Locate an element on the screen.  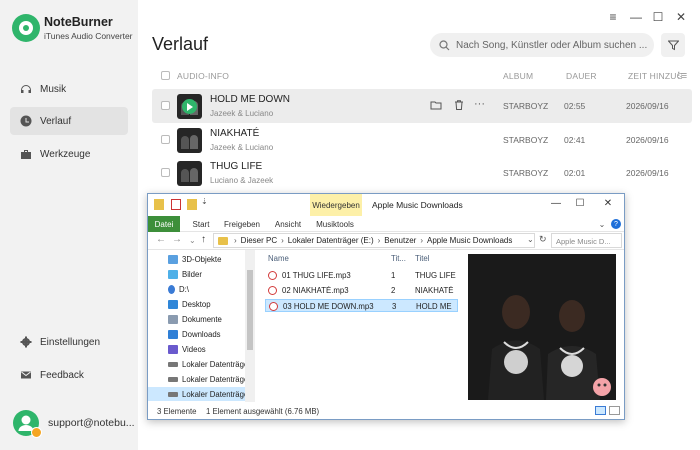
song-title: THUG LIFE is located at coordinates (236, 166).